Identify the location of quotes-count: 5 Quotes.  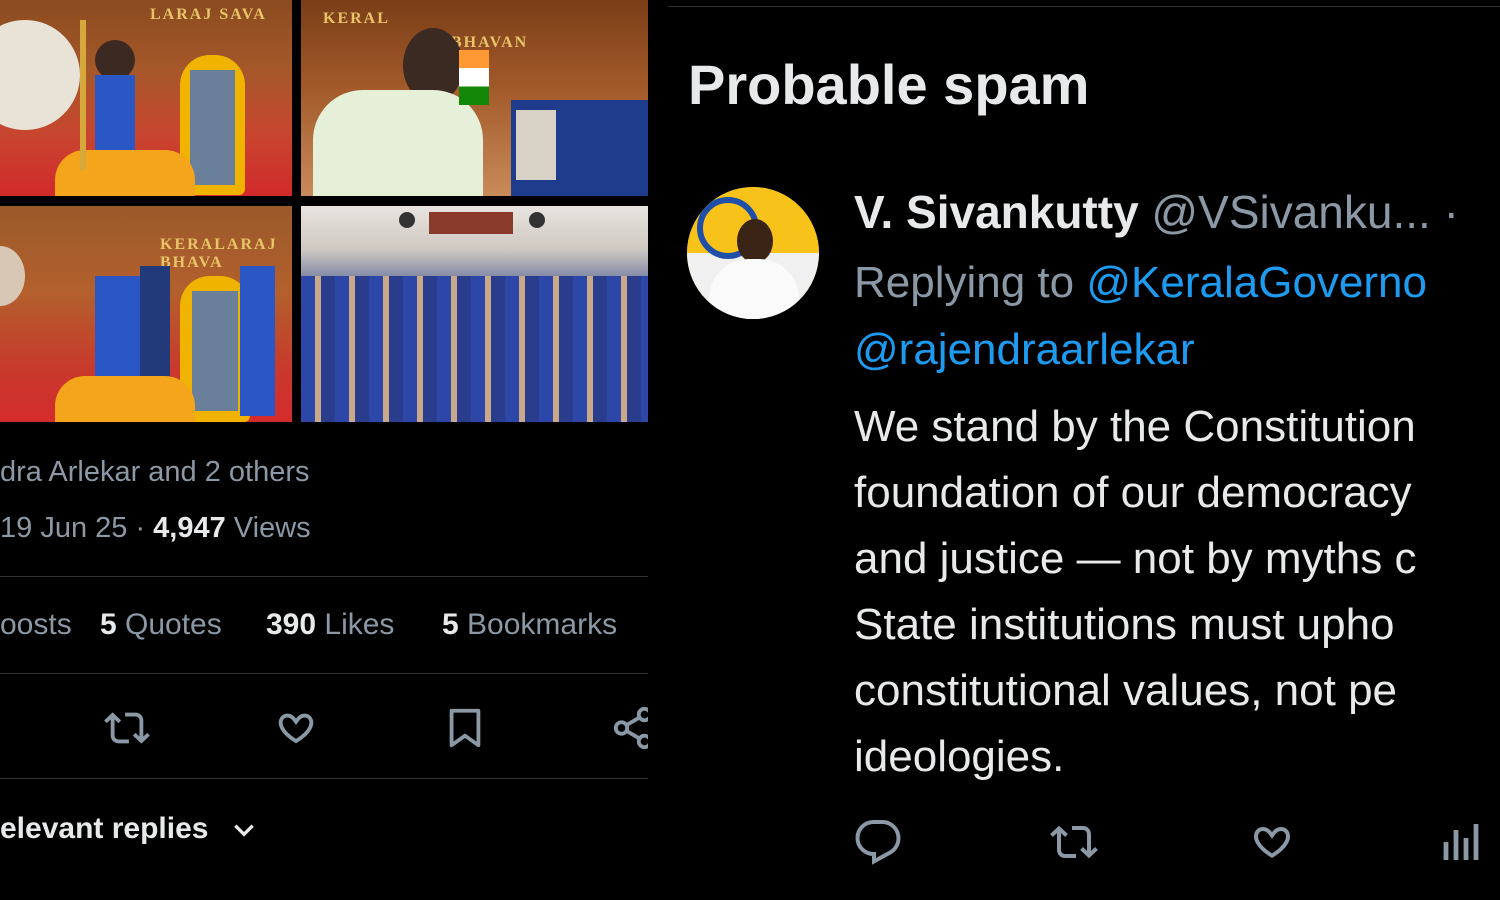
(161, 625).